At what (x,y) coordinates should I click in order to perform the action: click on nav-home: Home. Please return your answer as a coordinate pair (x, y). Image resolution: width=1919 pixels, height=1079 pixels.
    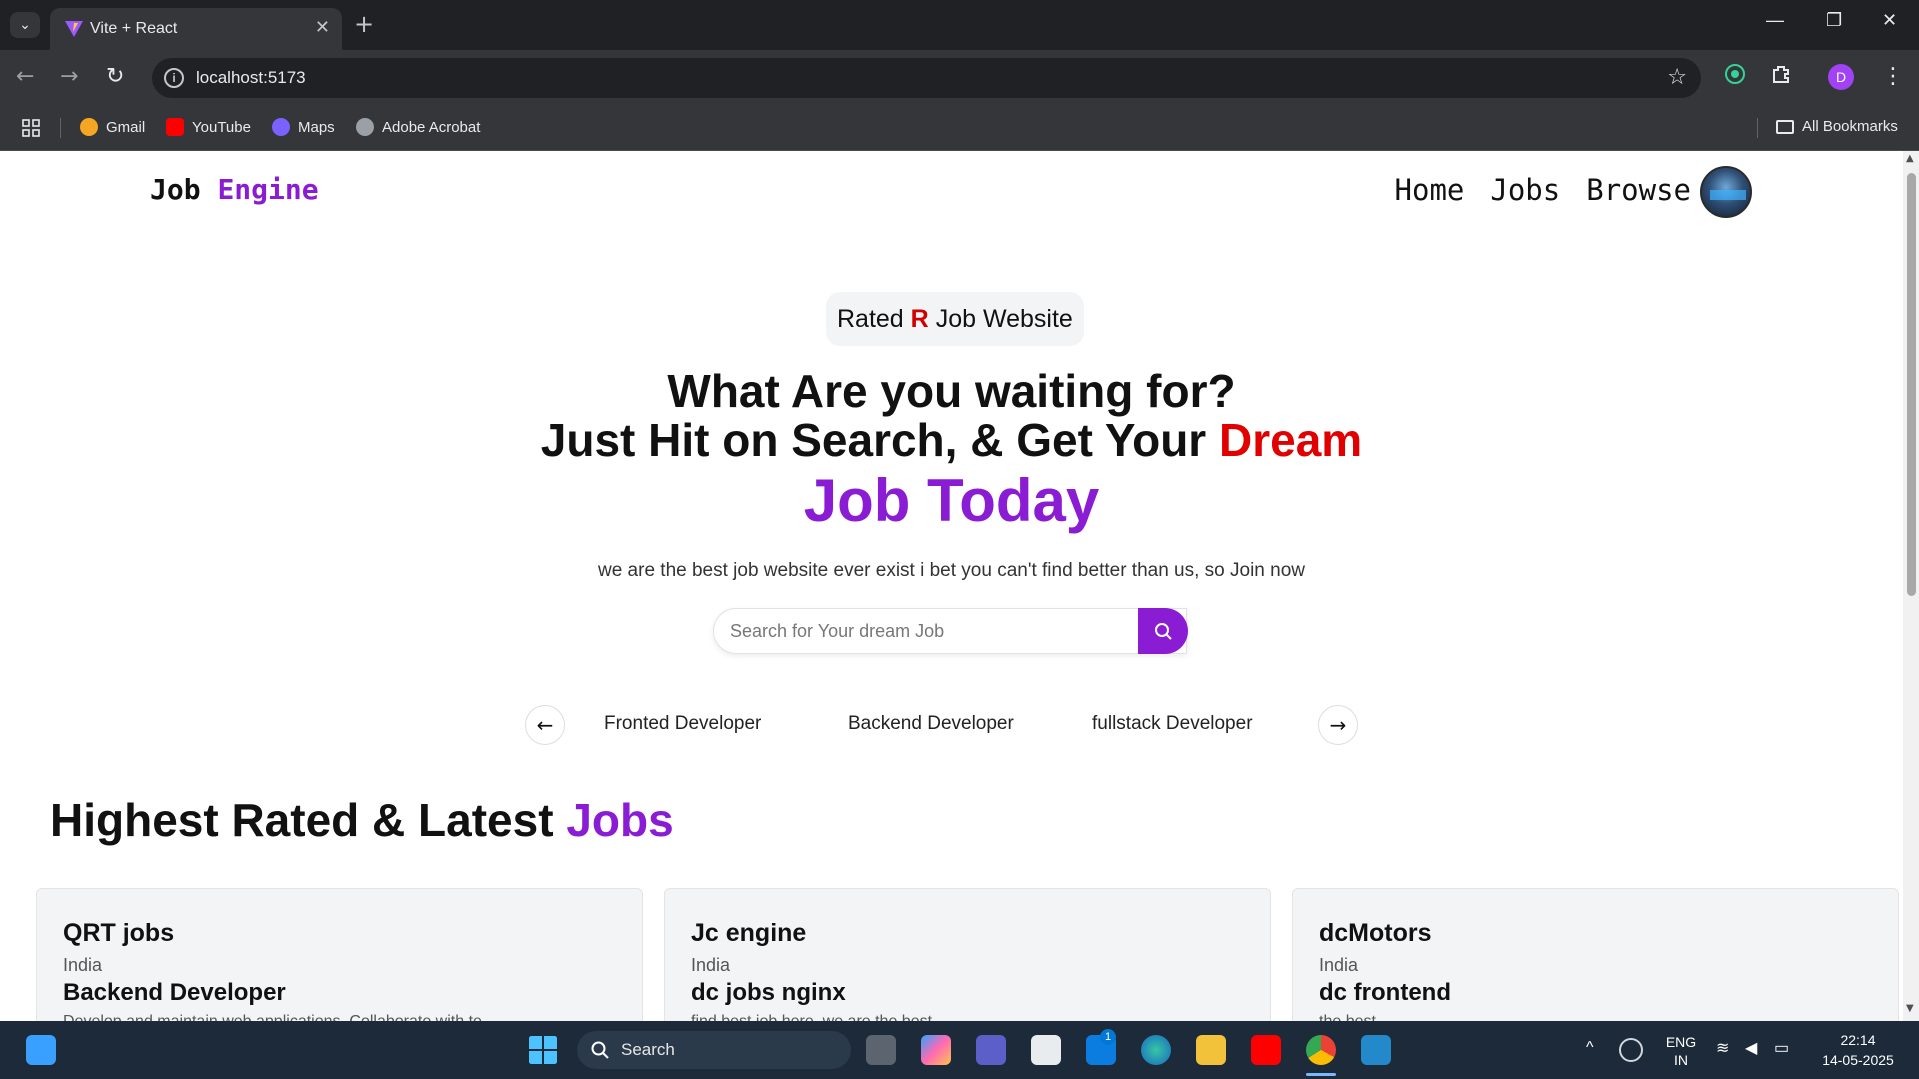
    Looking at the image, I should click on (1430, 190).